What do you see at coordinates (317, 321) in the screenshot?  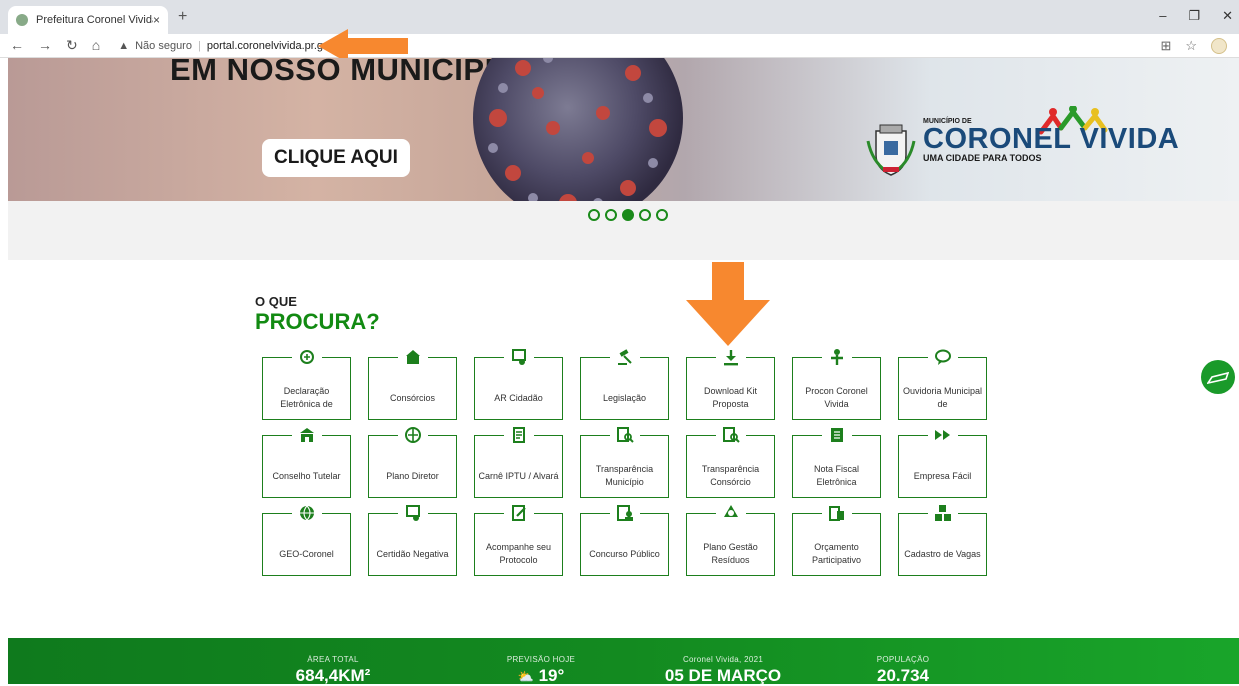 I see `section-title-big: PROCURA?` at bounding box center [317, 321].